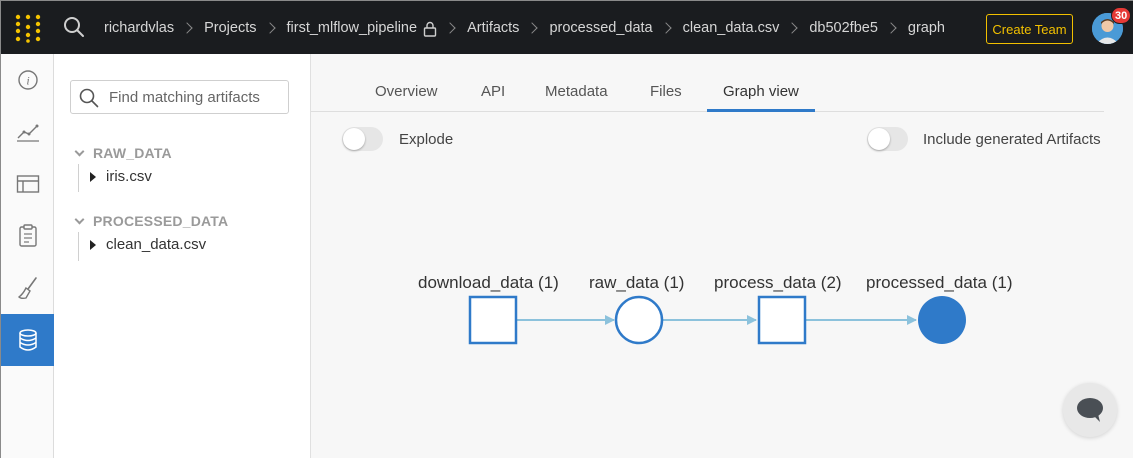 The image size is (1133, 458). What do you see at coordinates (731, 28) in the screenshot?
I see `breadcrumb-artifact-name: clean_data.csv` at bounding box center [731, 28].